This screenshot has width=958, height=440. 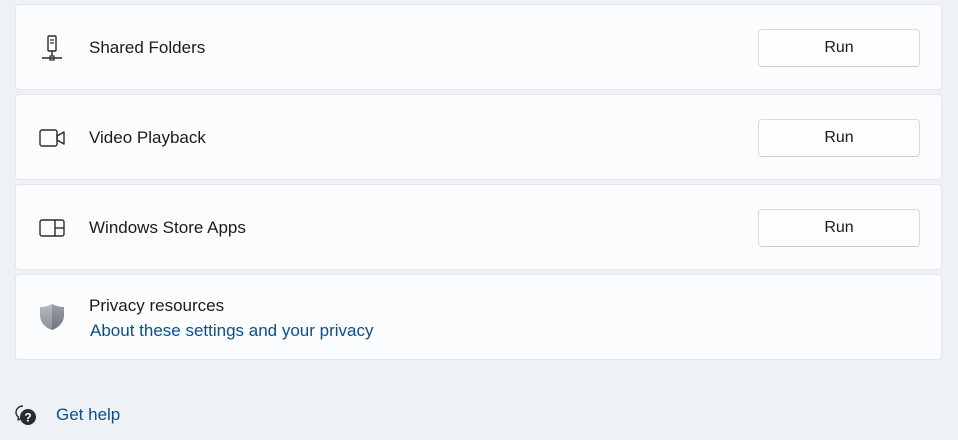 I want to click on store-apps-icon, so click(x=52, y=228).